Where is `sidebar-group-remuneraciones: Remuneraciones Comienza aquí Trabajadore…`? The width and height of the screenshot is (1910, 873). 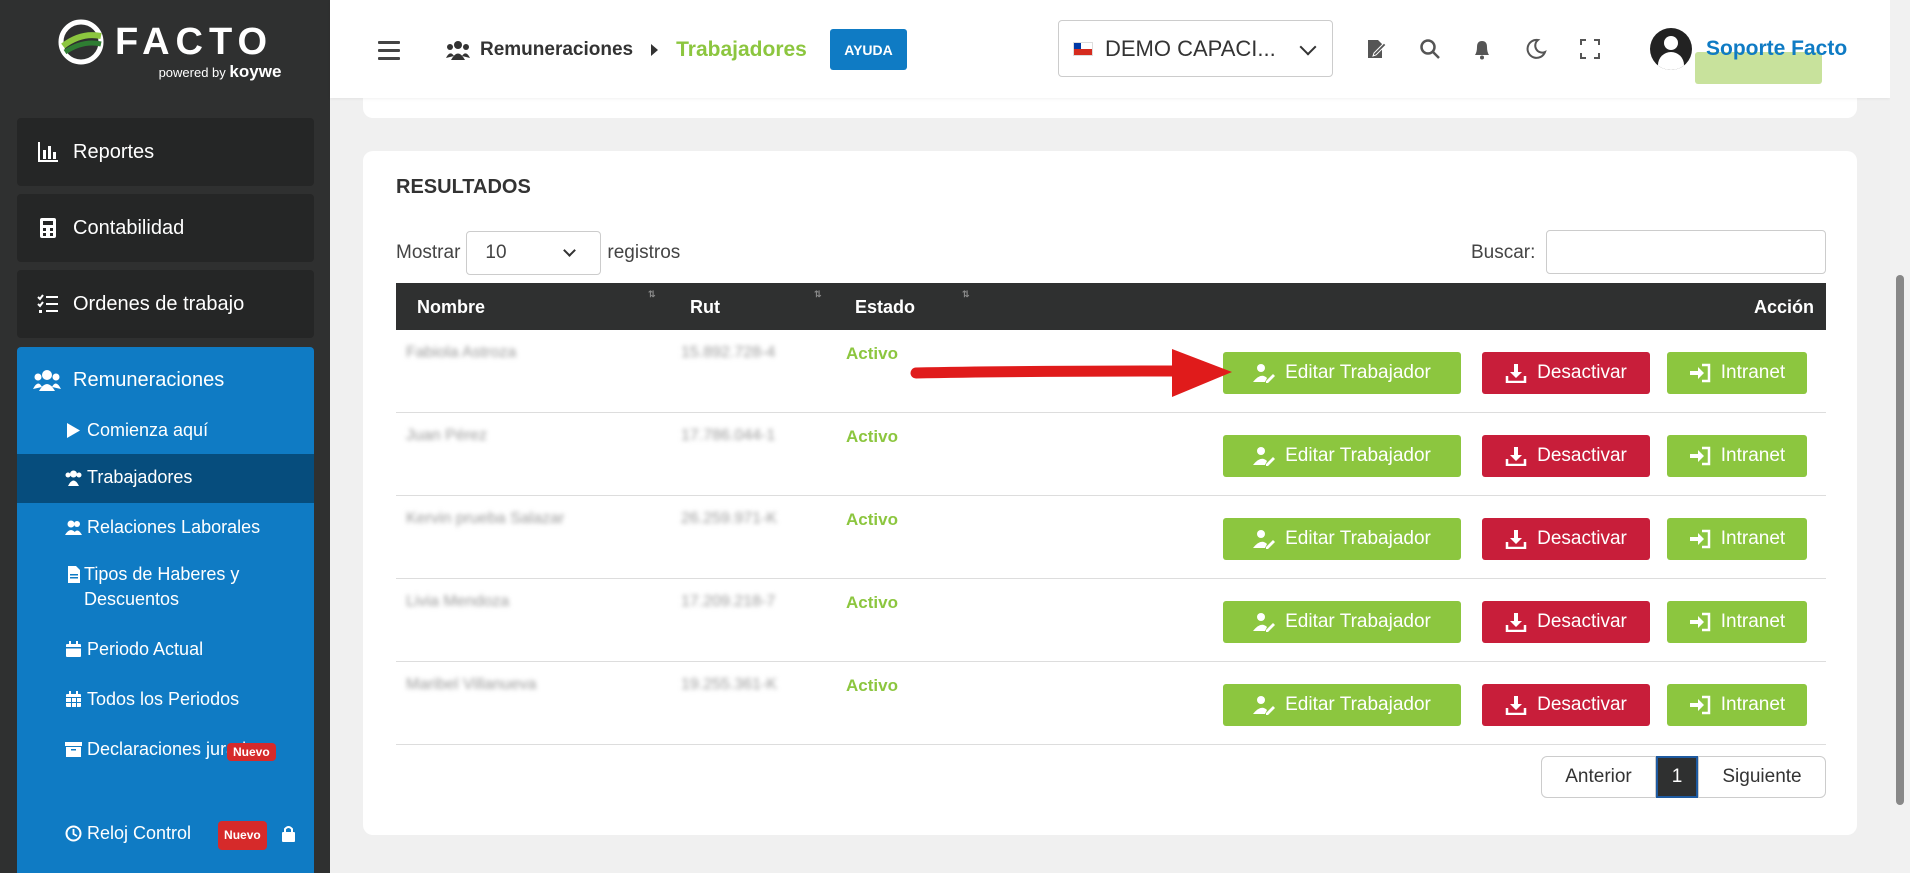 sidebar-group-remuneraciones: Remuneraciones Comienza aquí Trabajadore… is located at coordinates (165, 610).